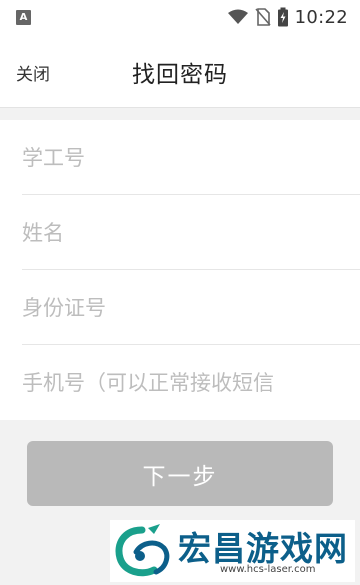  What do you see at coordinates (282, 17) in the screenshot?
I see `battery-icon` at bounding box center [282, 17].